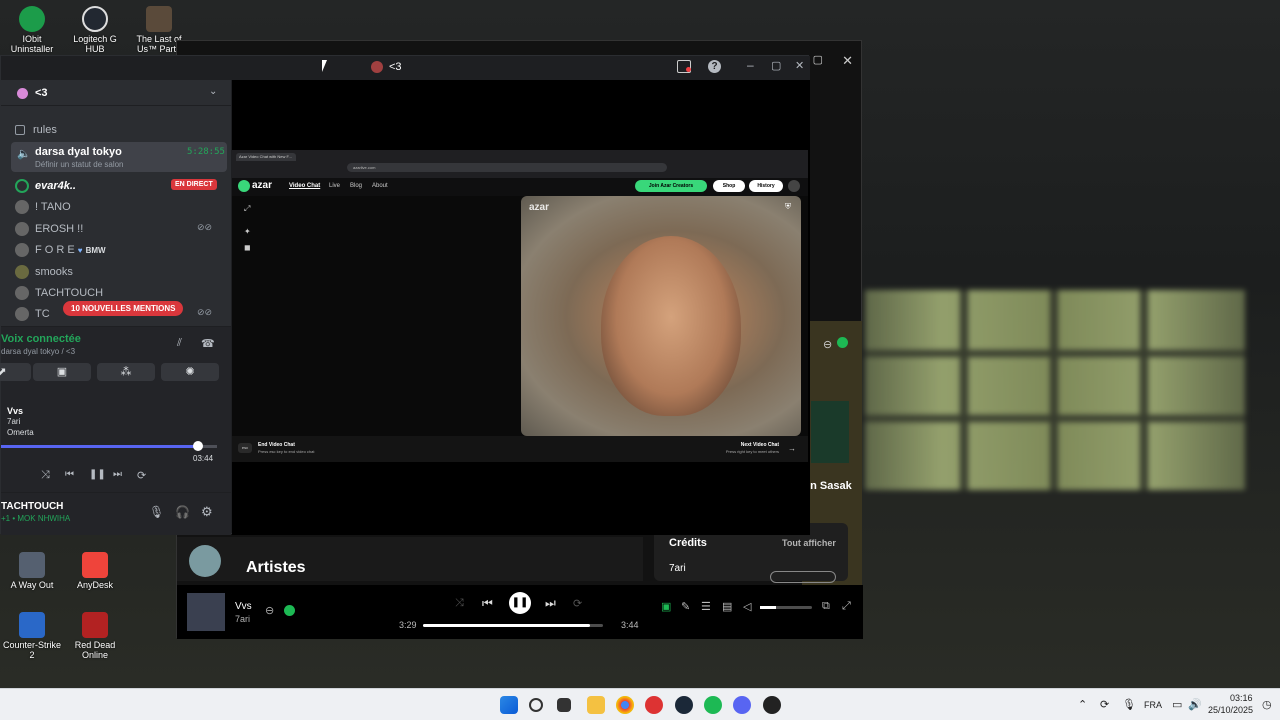 This screenshot has width=1280, height=720. Describe the element at coordinates (684, 705) in the screenshot. I see `steam-icon` at that location.